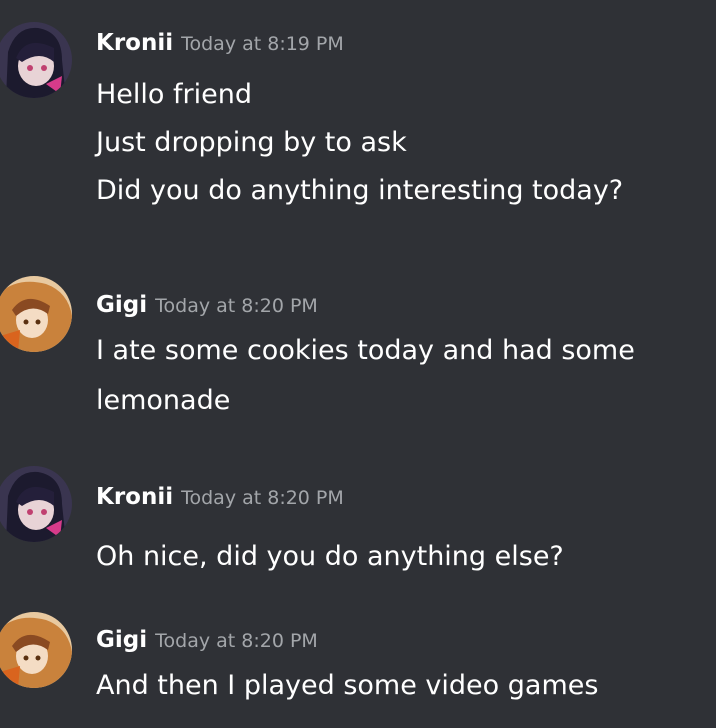 The width and height of the screenshot is (716, 728). What do you see at coordinates (251, 142) in the screenshot?
I see `message-text: Just dropping by to ask` at bounding box center [251, 142].